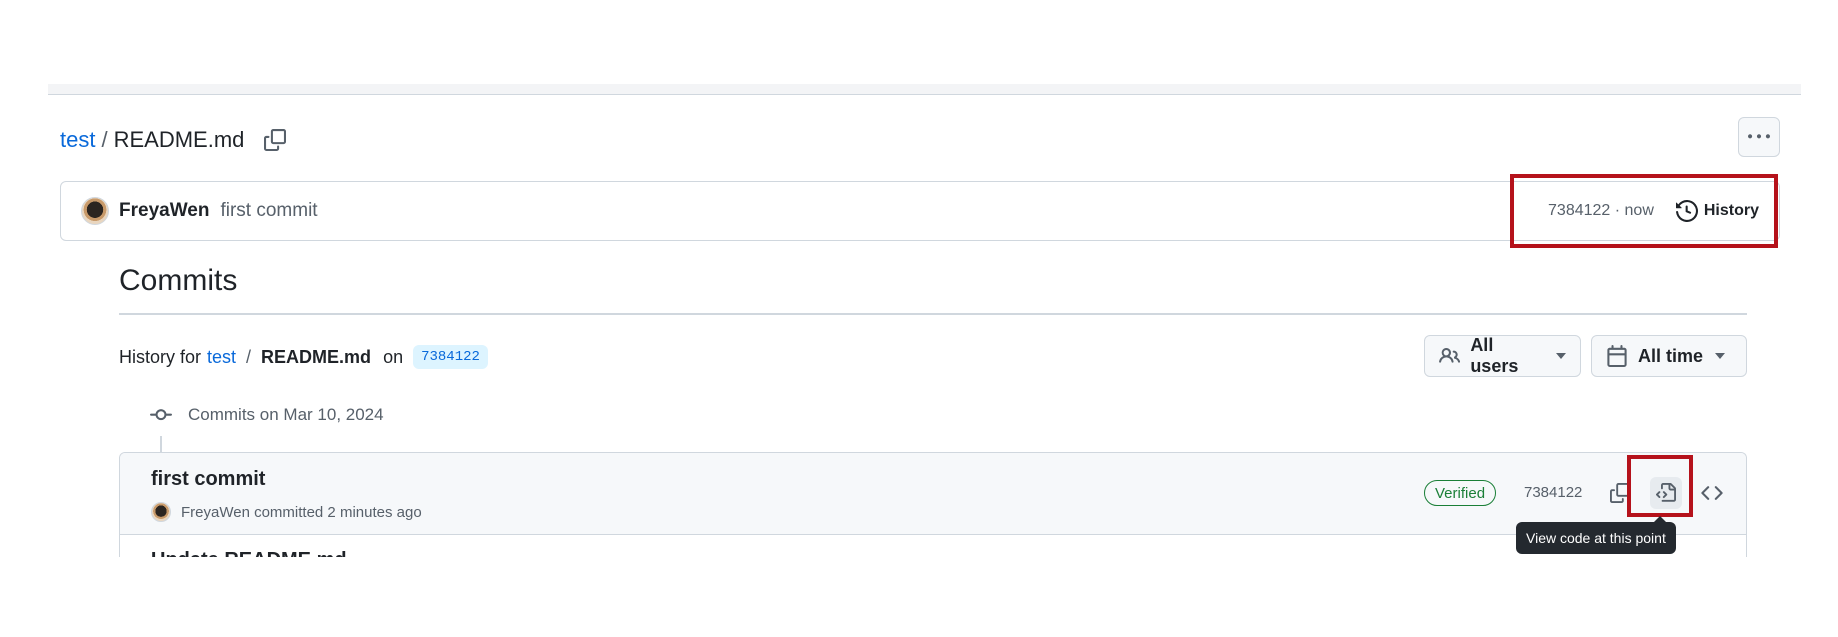  I want to click on view-code-at-point-button, so click(1666, 493).